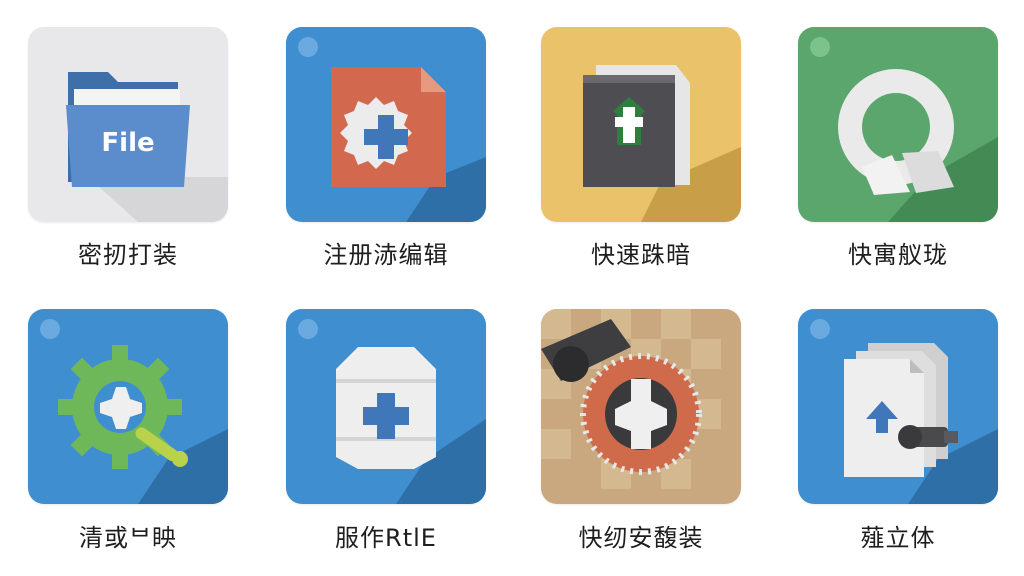 This screenshot has height=576, width=1024. I want to click on app-label: 快速跦暗, so click(641, 255).